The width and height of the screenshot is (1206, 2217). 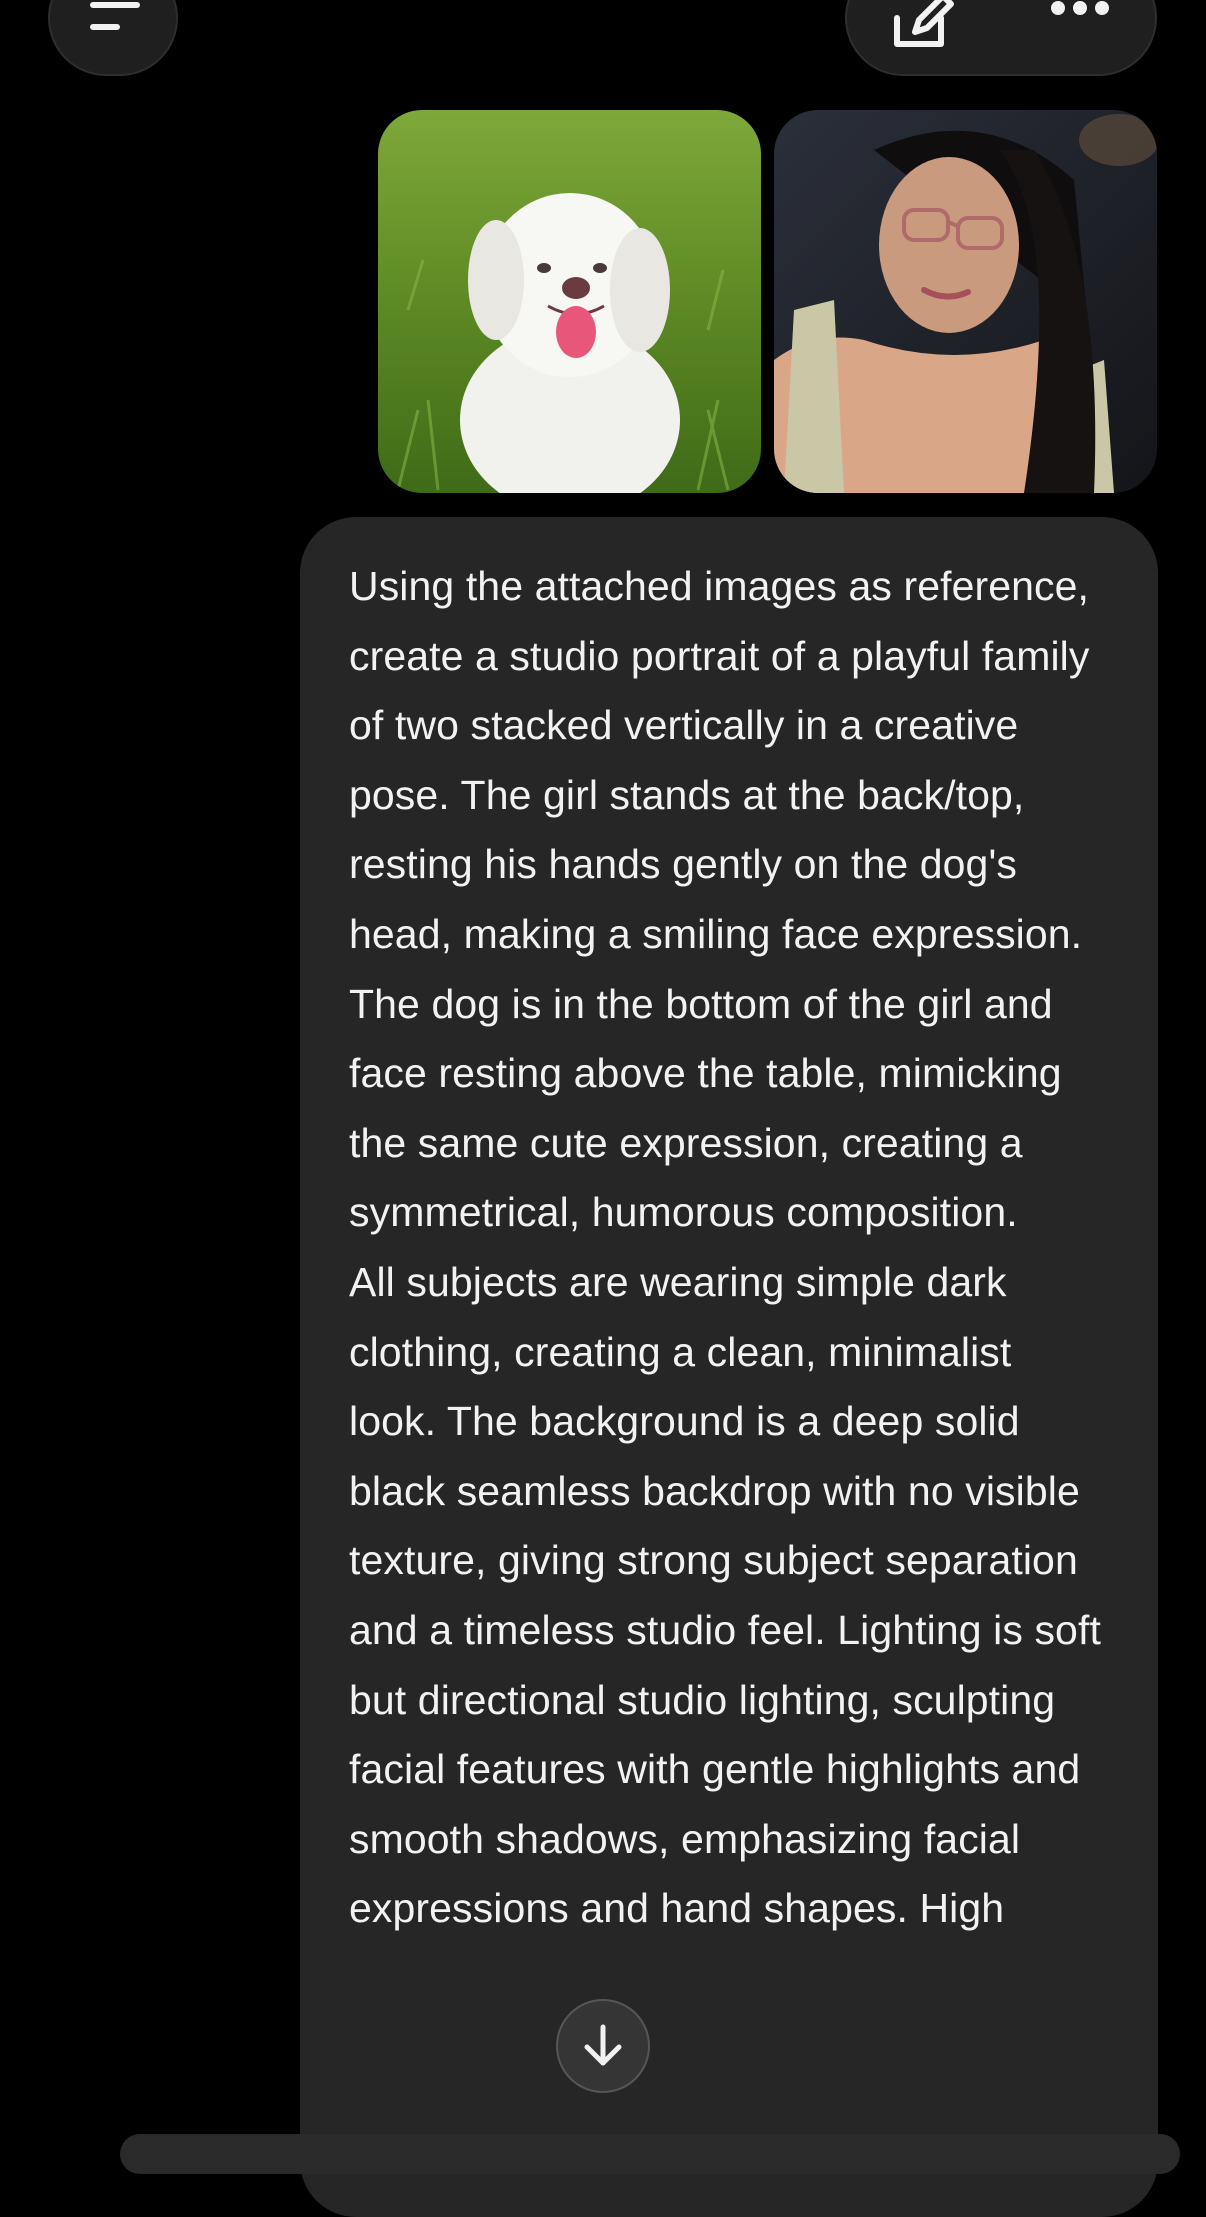 What do you see at coordinates (1080, 8) in the screenshot?
I see `ellipsis-icon` at bounding box center [1080, 8].